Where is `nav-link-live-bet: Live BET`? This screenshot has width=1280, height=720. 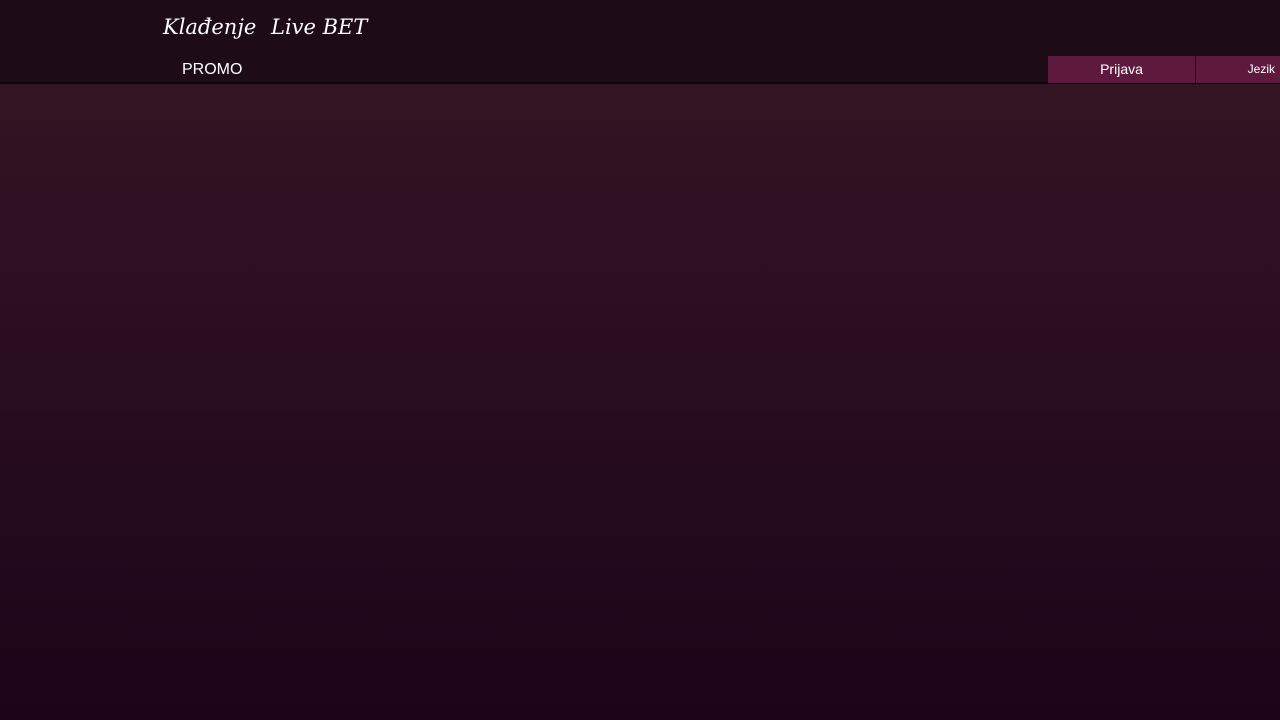 nav-link-live-bet: Live BET is located at coordinates (319, 27).